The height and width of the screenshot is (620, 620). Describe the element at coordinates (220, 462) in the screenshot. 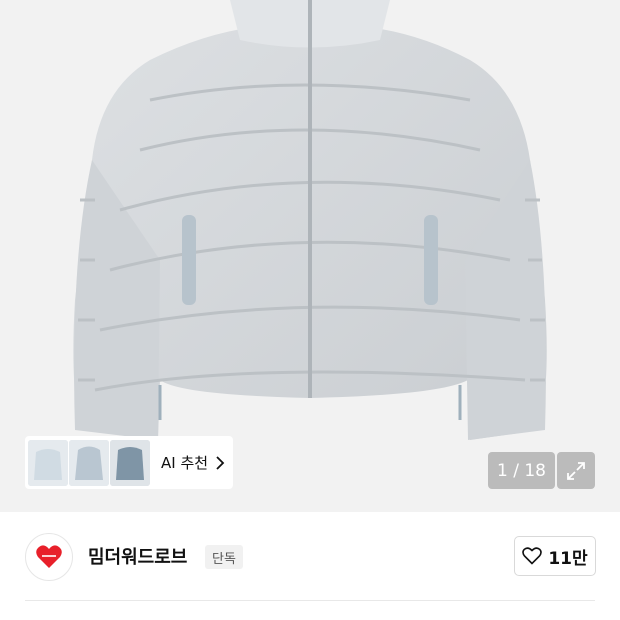

I see `chevron-right-icon` at that location.